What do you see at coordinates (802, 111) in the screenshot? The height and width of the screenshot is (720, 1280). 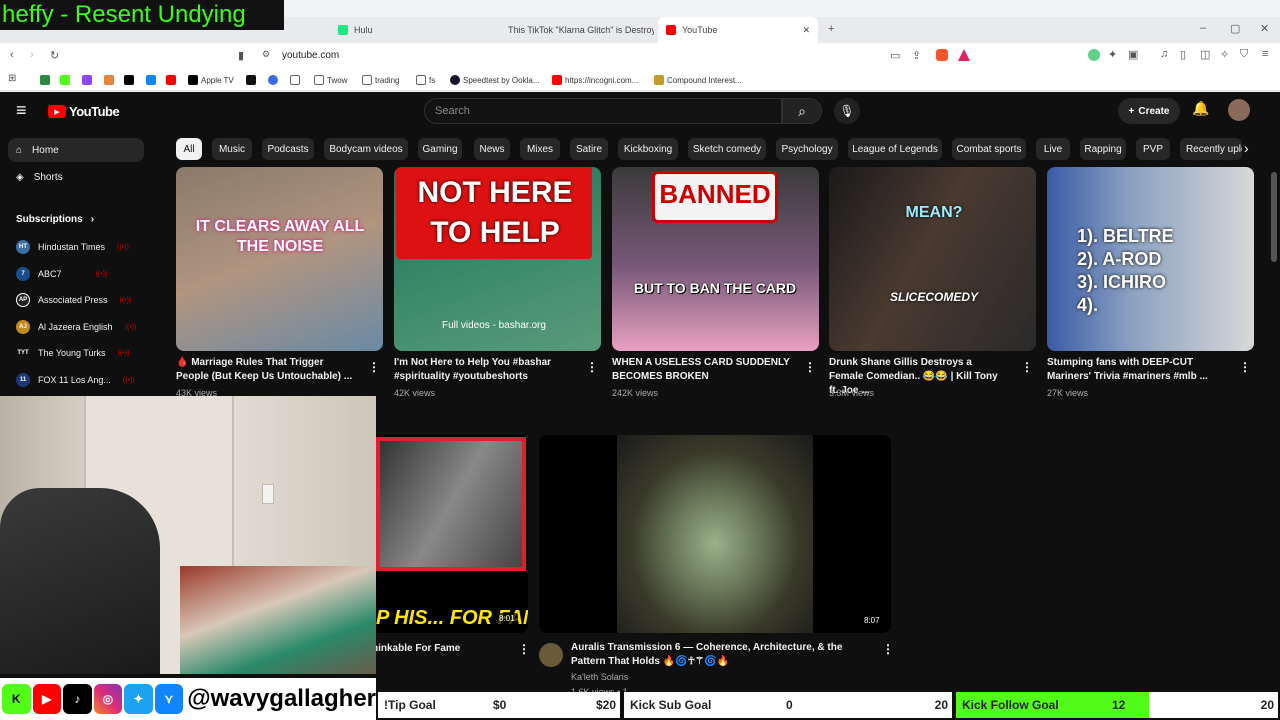 I see `search-button: ⌕` at bounding box center [802, 111].